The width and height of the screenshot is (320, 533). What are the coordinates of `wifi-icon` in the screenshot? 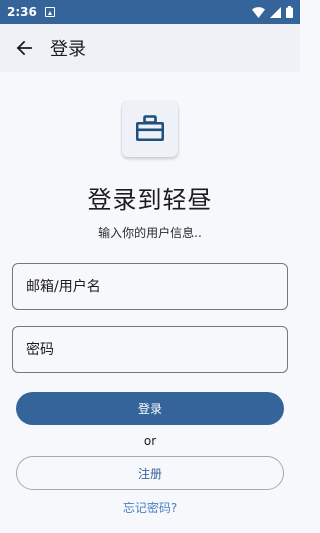 It's located at (258, 12).